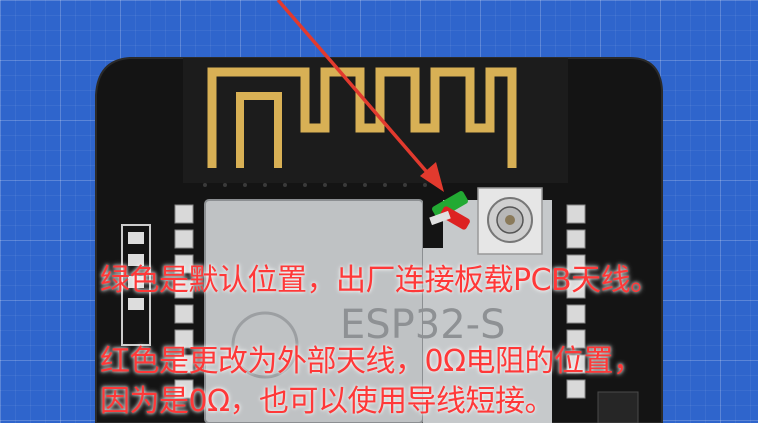 The image size is (758, 423). Describe the element at coordinates (423, 325) in the screenshot. I see `module-label: ESP32-S` at that location.